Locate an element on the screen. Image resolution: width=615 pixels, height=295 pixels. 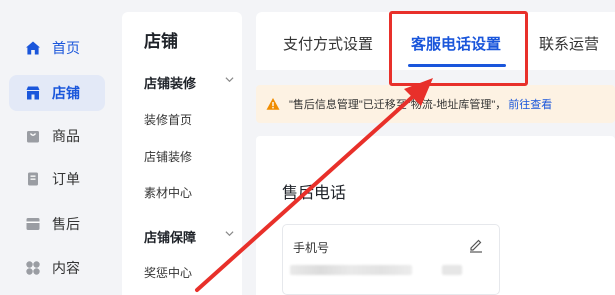
masked-phone-number is located at coordinates (351, 270).